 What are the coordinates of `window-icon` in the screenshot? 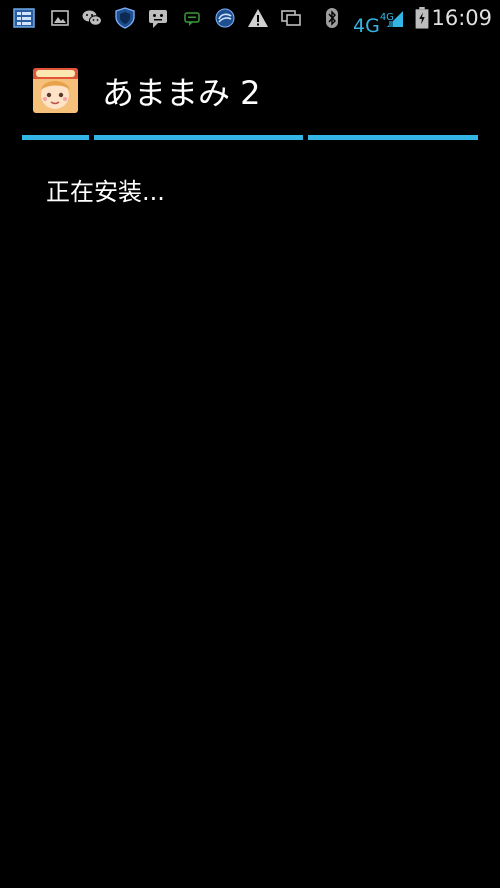 It's located at (291, 18).